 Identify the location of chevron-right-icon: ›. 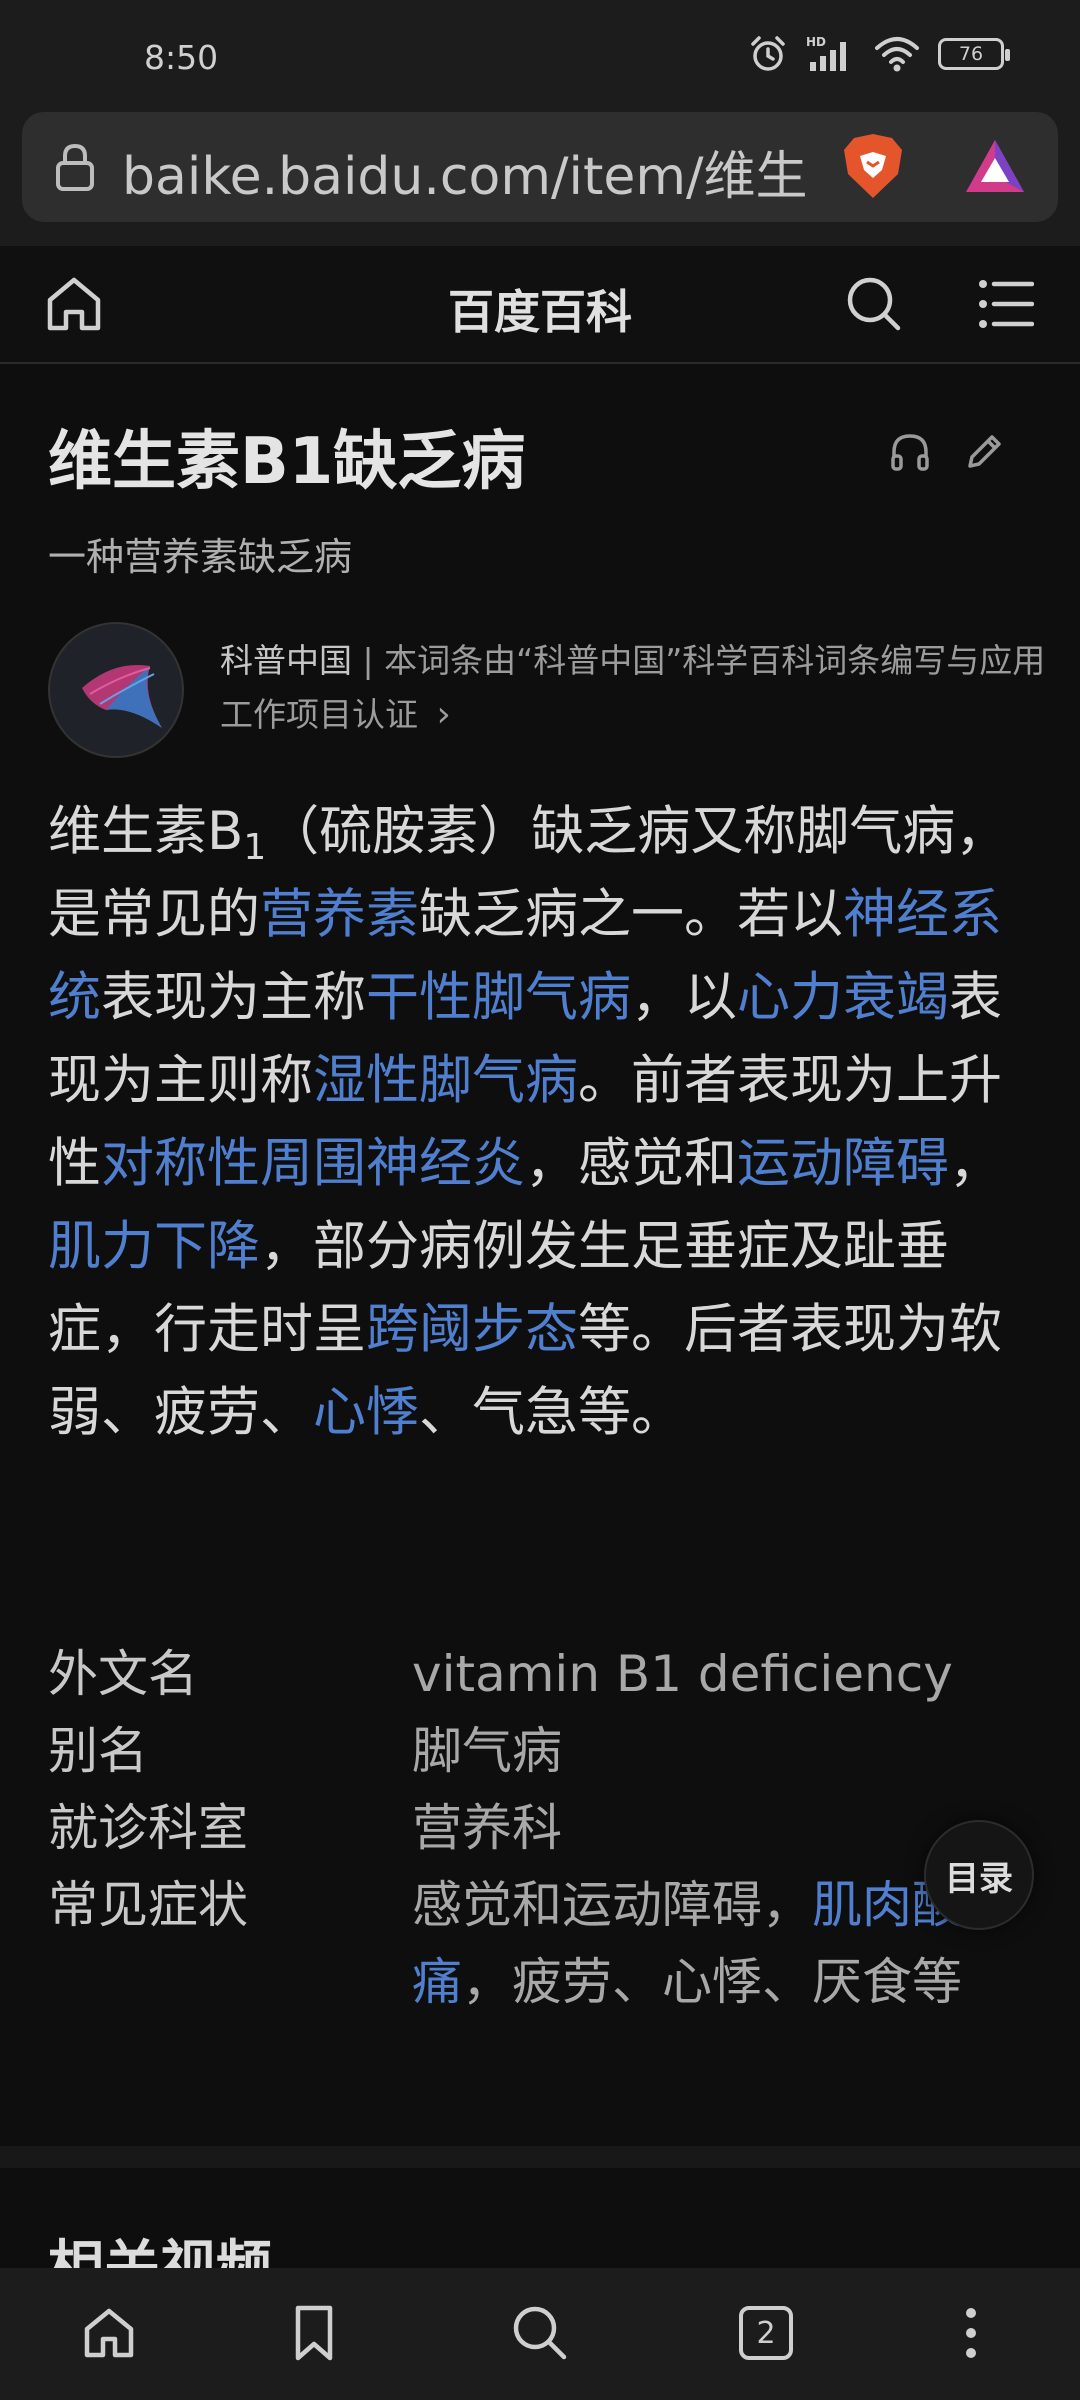
(444, 714).